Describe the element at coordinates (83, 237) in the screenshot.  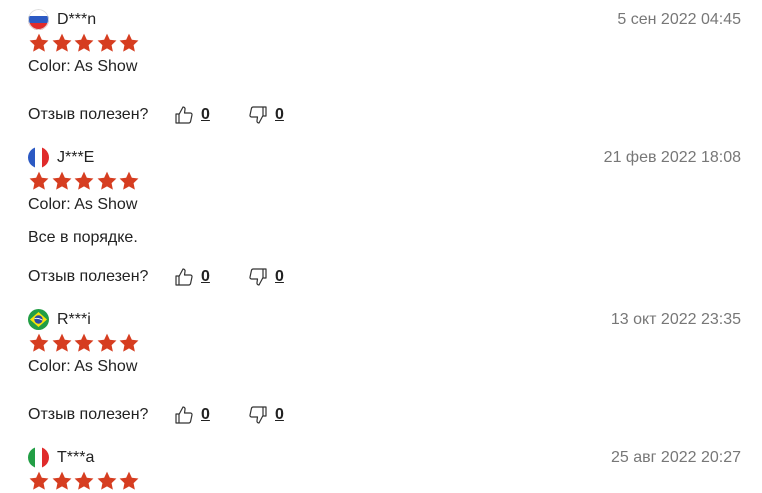
I see `review-text: Все в порядке.` at that location.